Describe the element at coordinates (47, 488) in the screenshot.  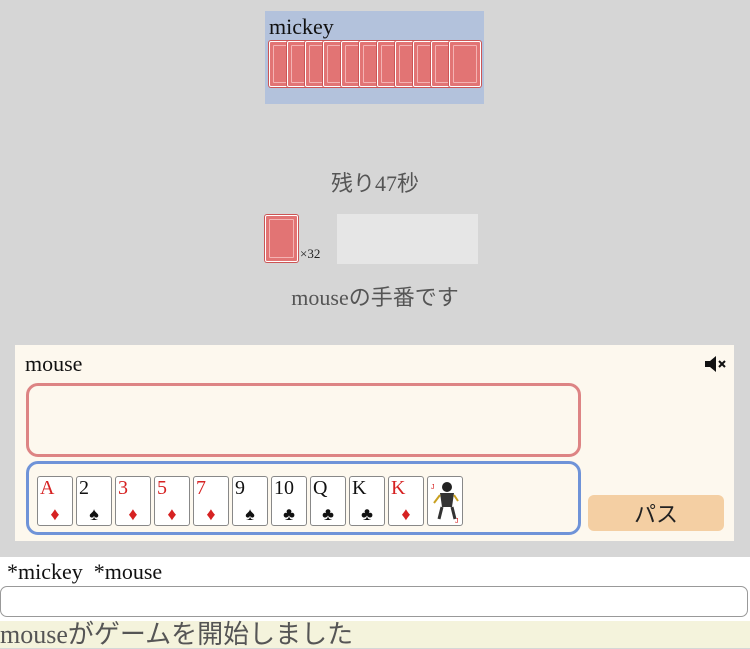
I see `card-rank: A` at that location.